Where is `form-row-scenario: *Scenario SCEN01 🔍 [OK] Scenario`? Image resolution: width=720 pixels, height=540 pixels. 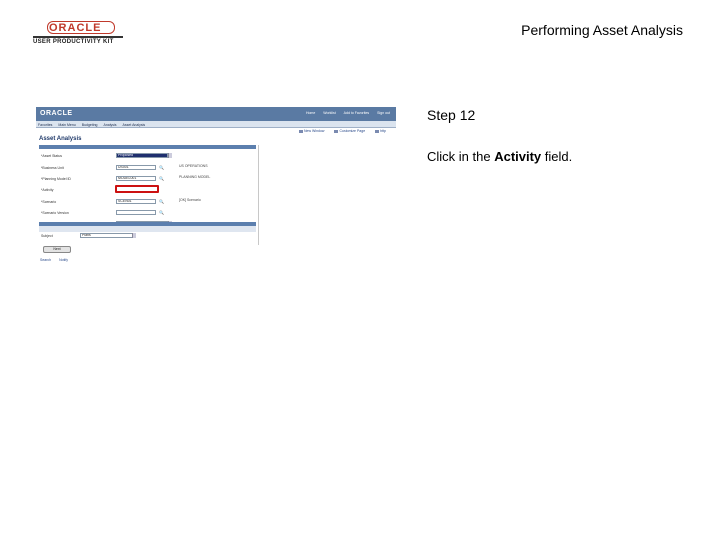 form-row-scenario: *Scenario SCEN01 🔍 [OK] Scenario is located at coordinates (147, 201).